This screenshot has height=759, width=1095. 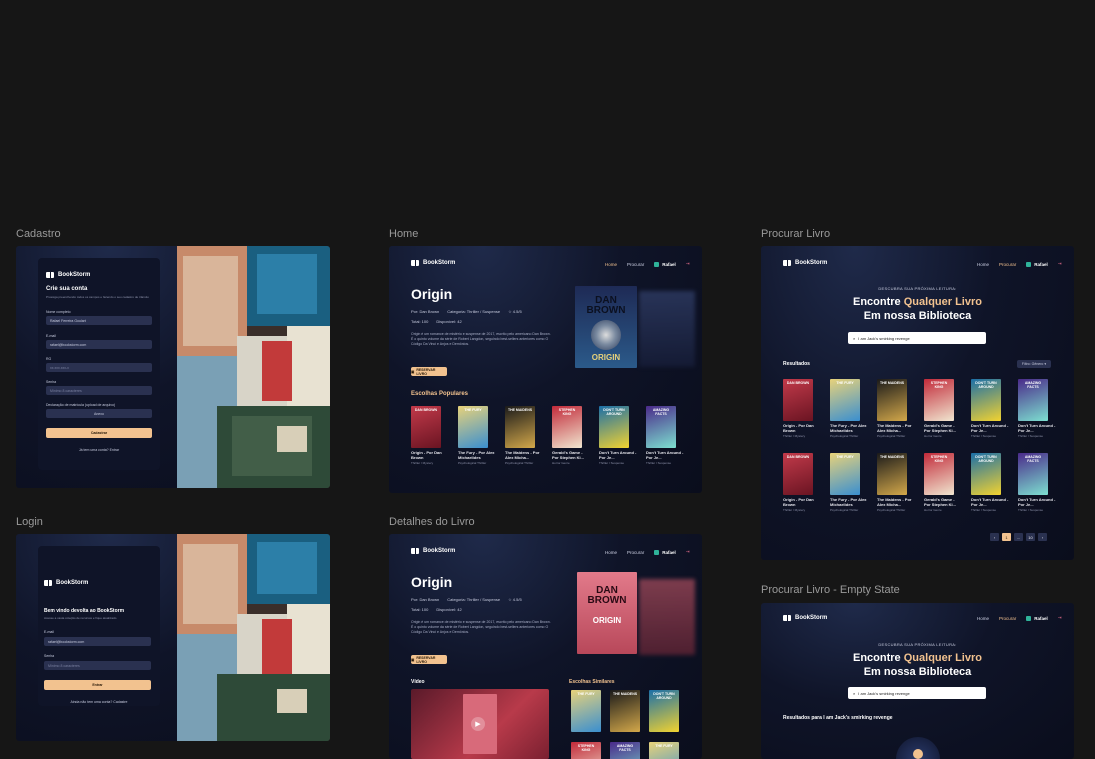 I want to click on video-player: ▶, so click(x=480, y=724).